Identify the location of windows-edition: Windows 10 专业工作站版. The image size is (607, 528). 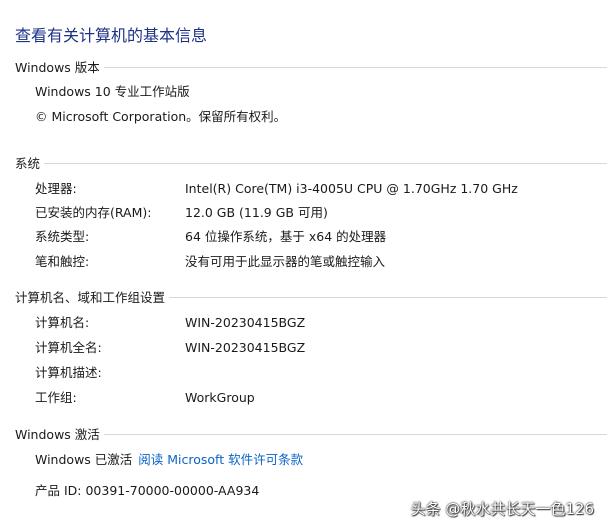
(112, 91).